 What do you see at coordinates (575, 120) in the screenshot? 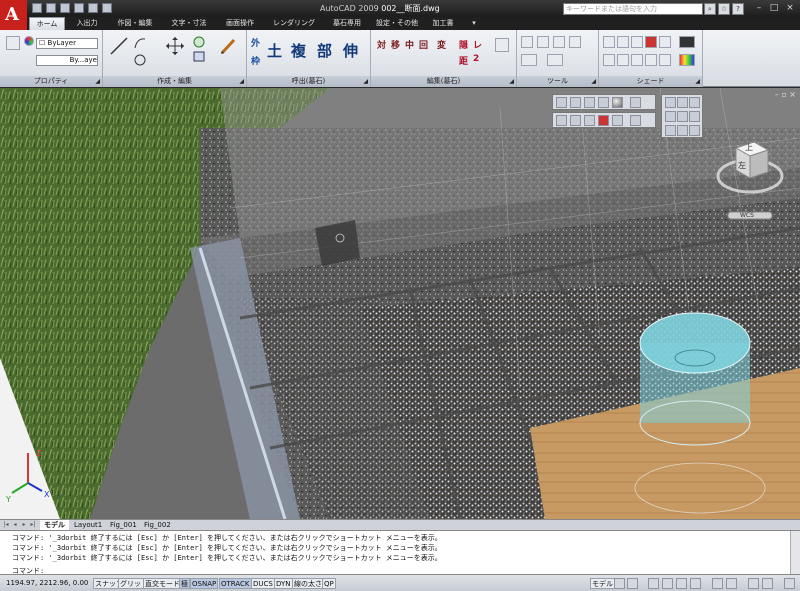
I see `rt-light-icon` at bounding box center [575, 120].